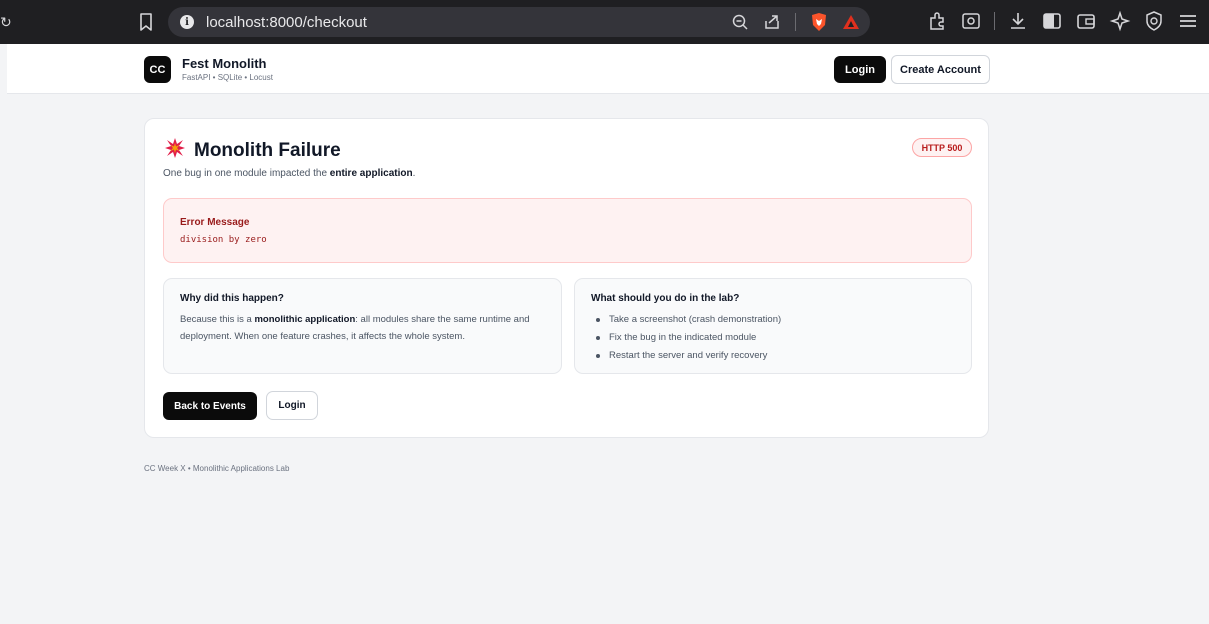  I want to click on download-icon, so click(1018, 21).